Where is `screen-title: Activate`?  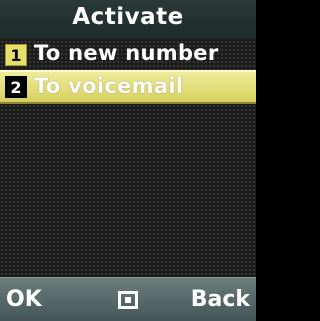 screen-title: Activate is located at coordinates (128, 17).